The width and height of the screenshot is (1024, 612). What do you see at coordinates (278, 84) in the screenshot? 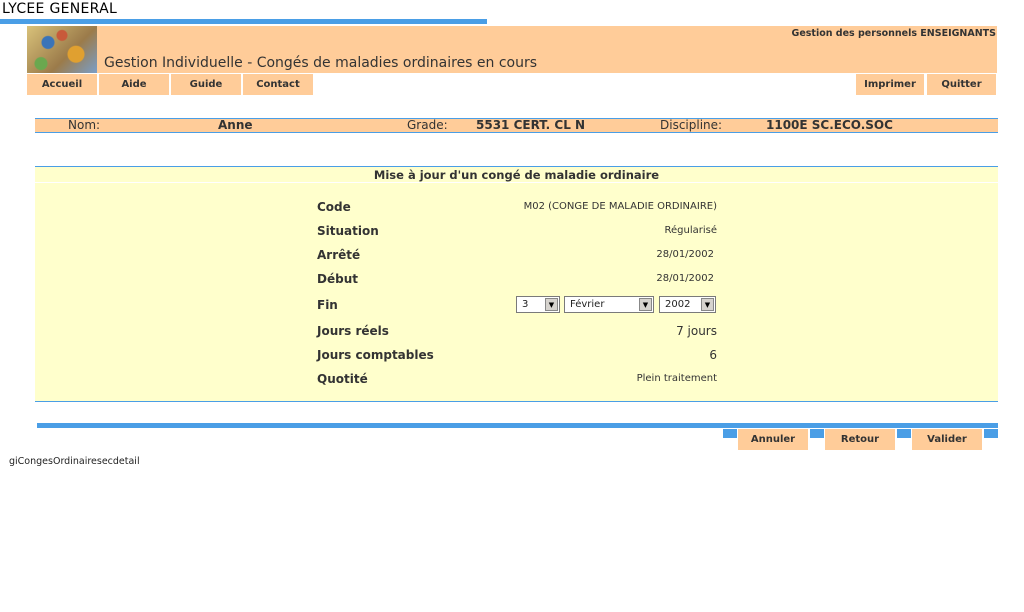
I see `nav-contact-button: Contact` at bounding box center [278, 84].